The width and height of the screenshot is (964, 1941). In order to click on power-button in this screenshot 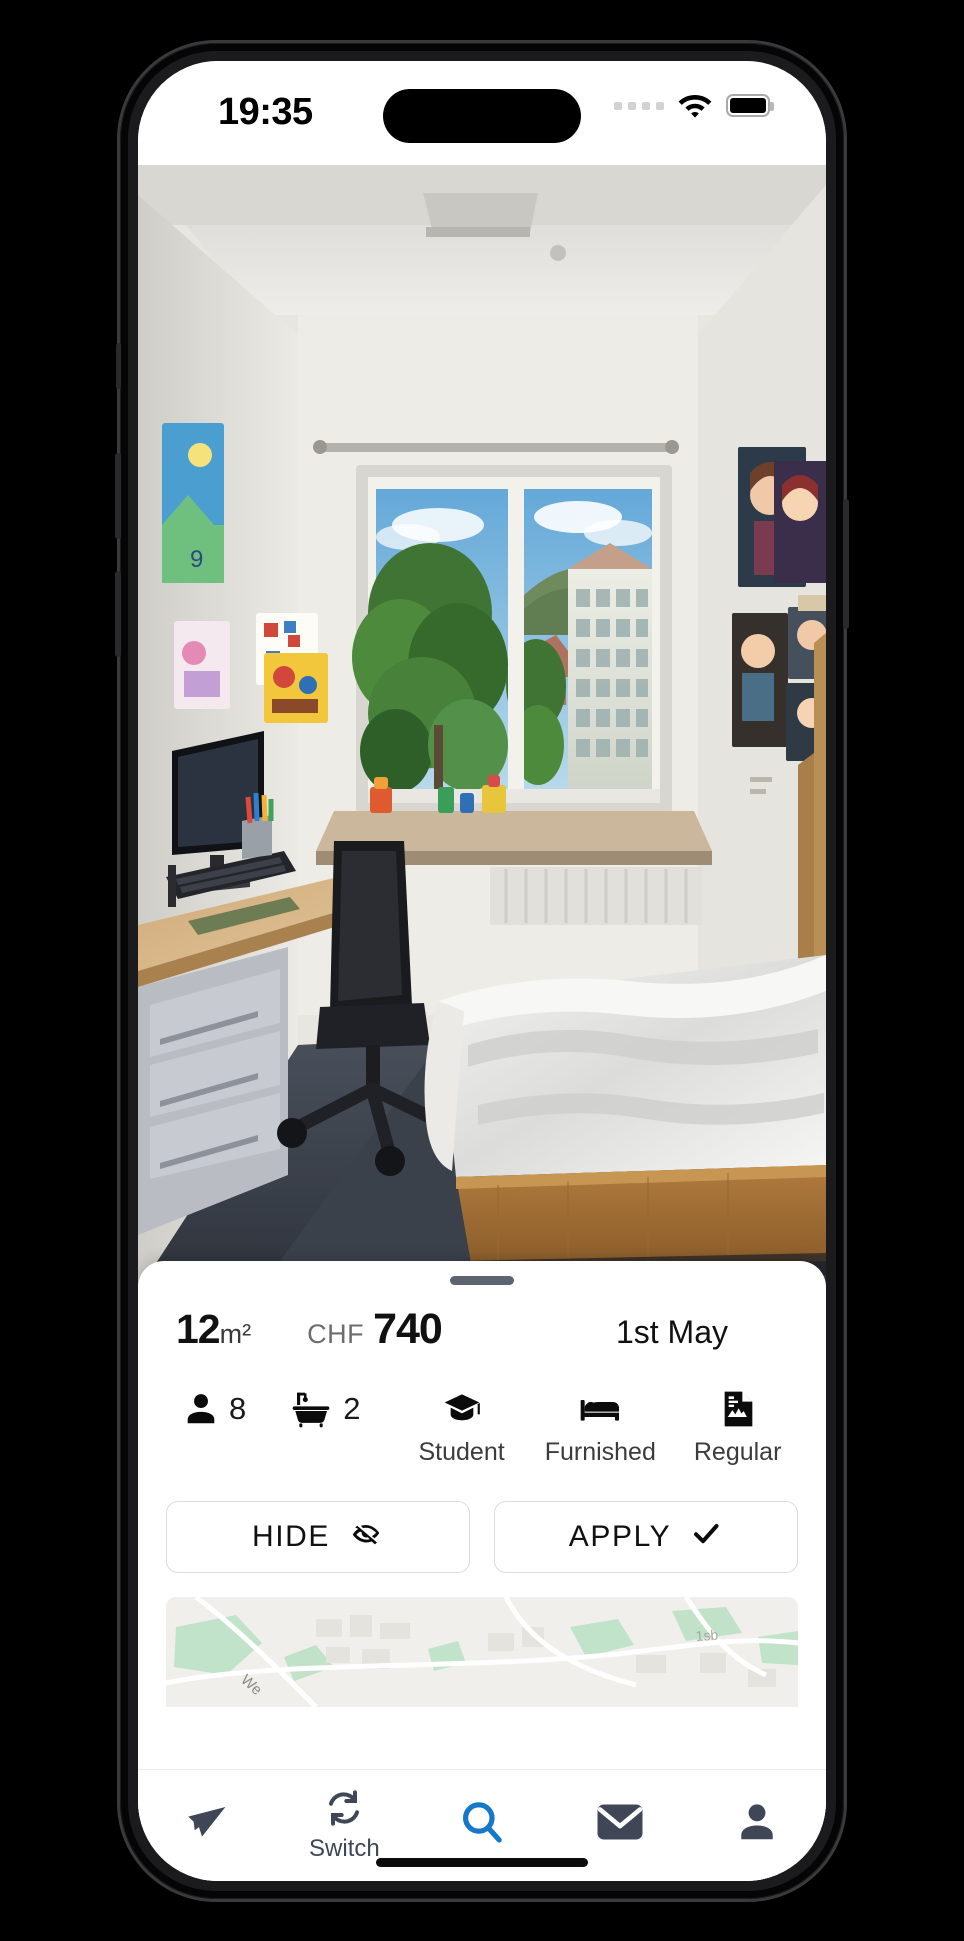, I will do `click(846, 563)`.